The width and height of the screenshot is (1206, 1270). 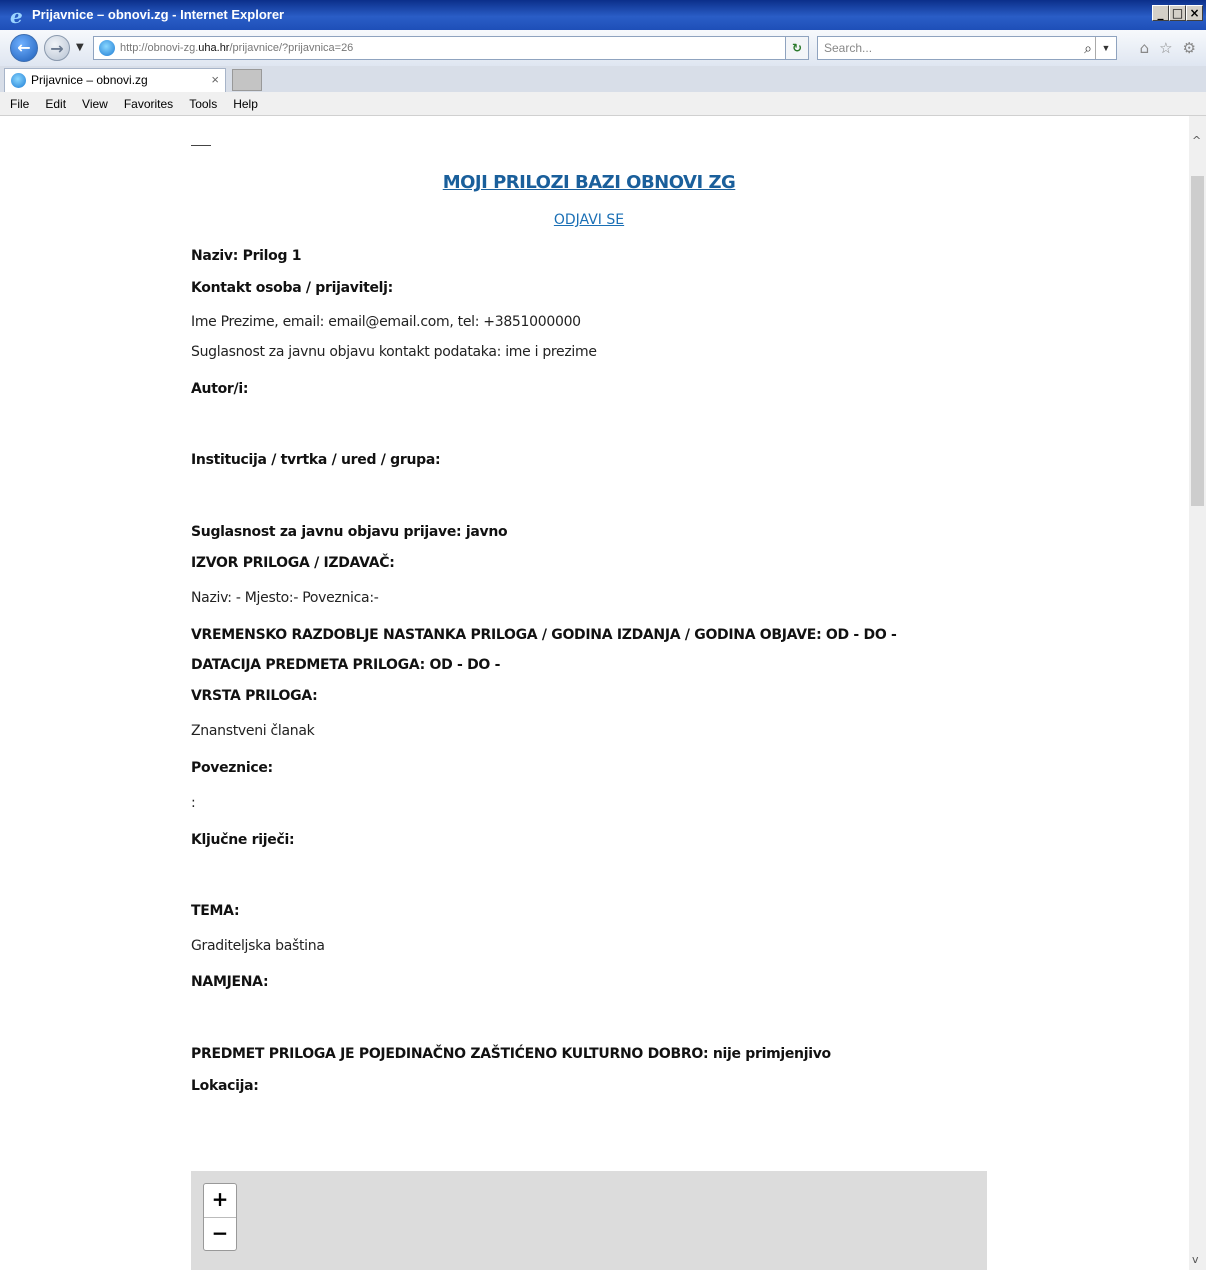 I want to click on history-dropdown-icon: ▼, so click(x=80, y=47).